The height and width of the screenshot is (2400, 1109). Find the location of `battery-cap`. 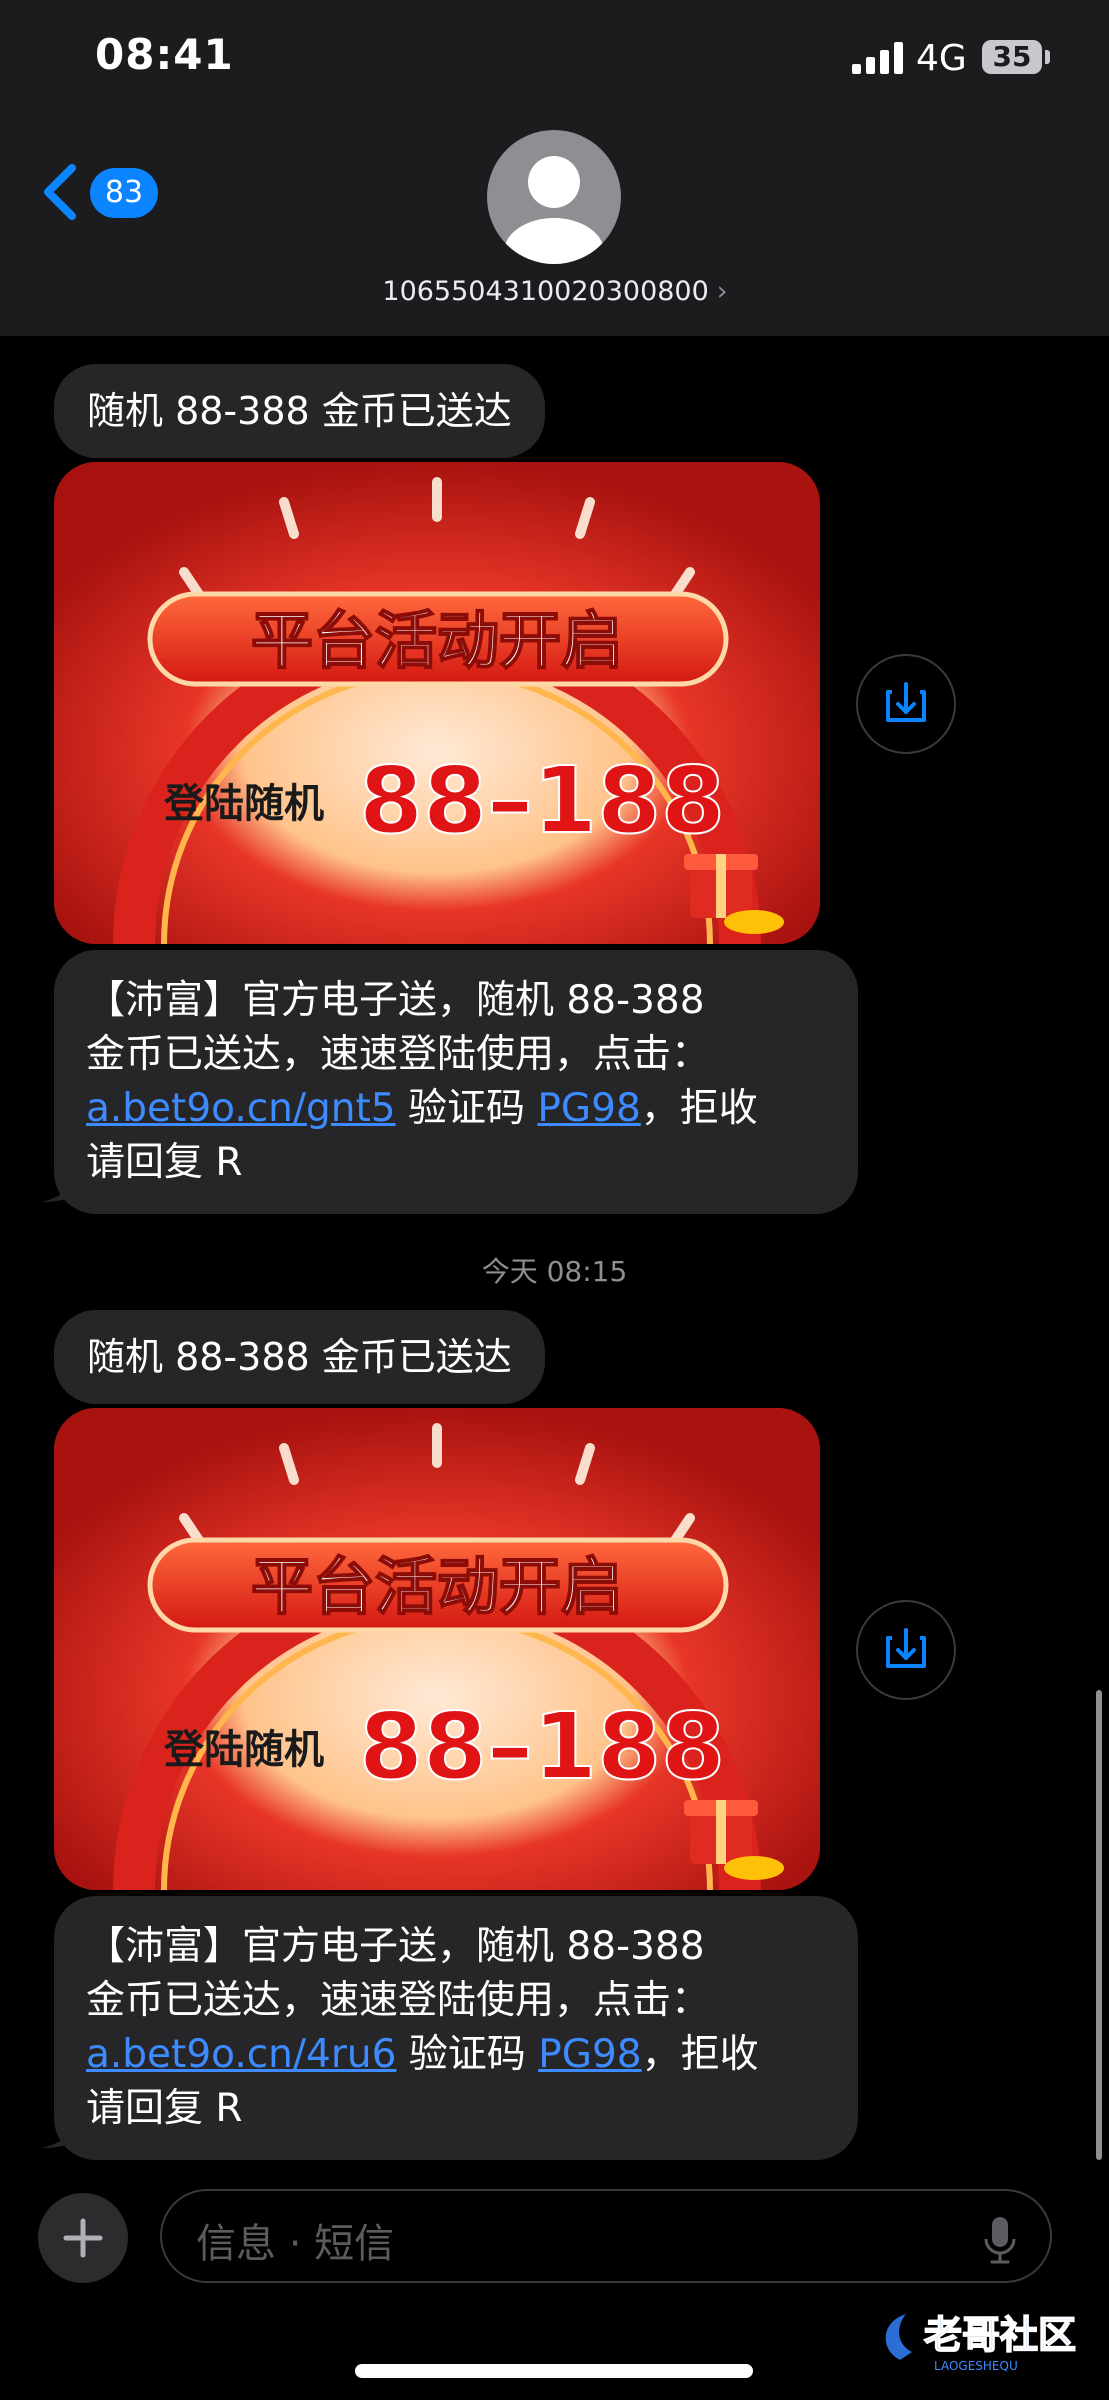

battery-cap is located at coordinates (1047, 57).